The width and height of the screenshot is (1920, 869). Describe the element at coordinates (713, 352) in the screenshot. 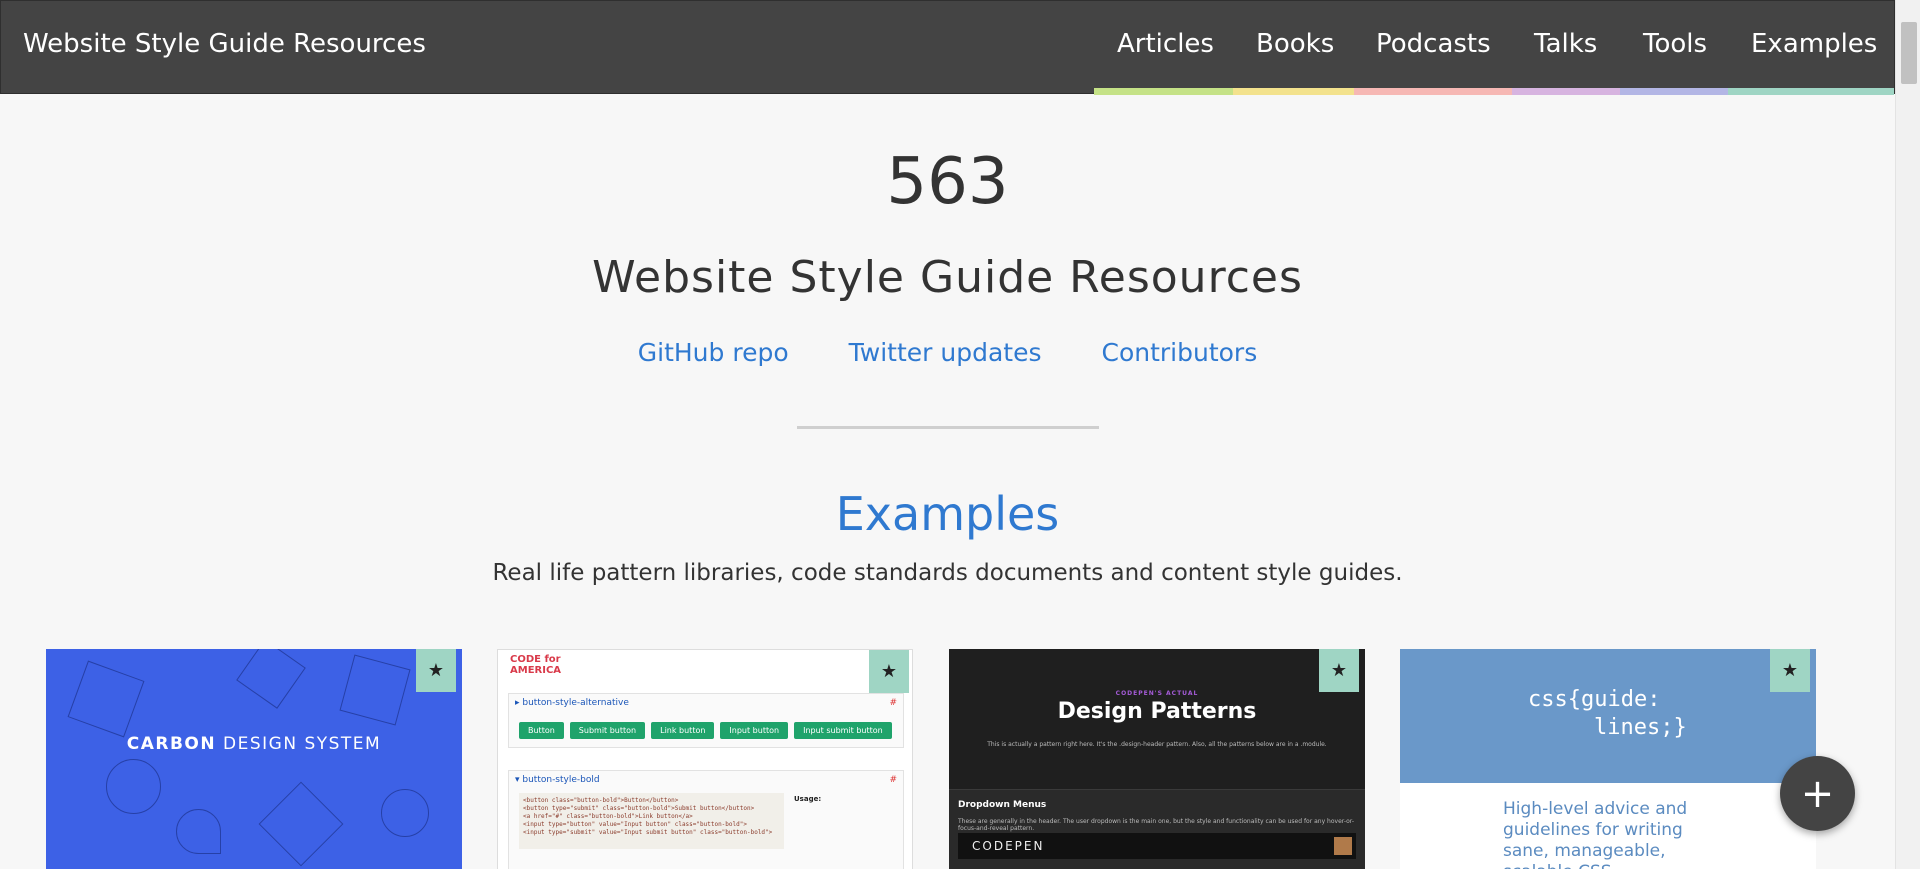

I see `github-repo-link: GitHub repo` at that location.